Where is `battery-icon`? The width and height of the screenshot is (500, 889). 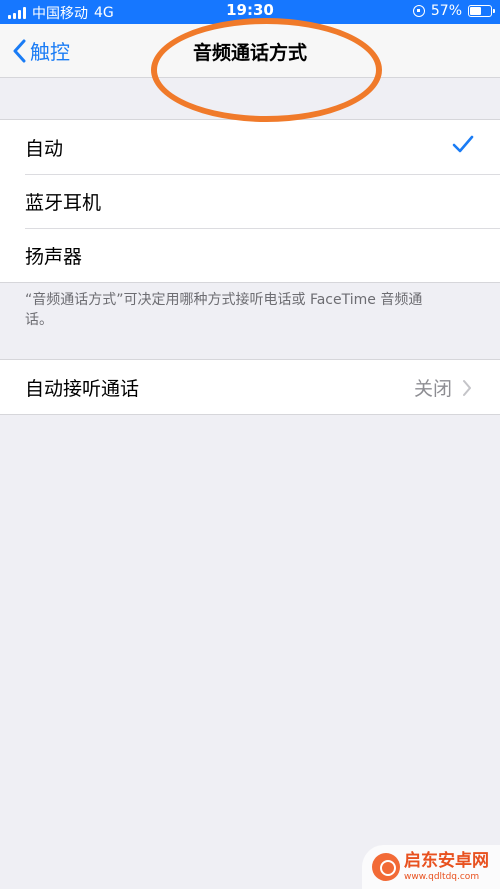 battery-icon is located at coordinates (481, 11).